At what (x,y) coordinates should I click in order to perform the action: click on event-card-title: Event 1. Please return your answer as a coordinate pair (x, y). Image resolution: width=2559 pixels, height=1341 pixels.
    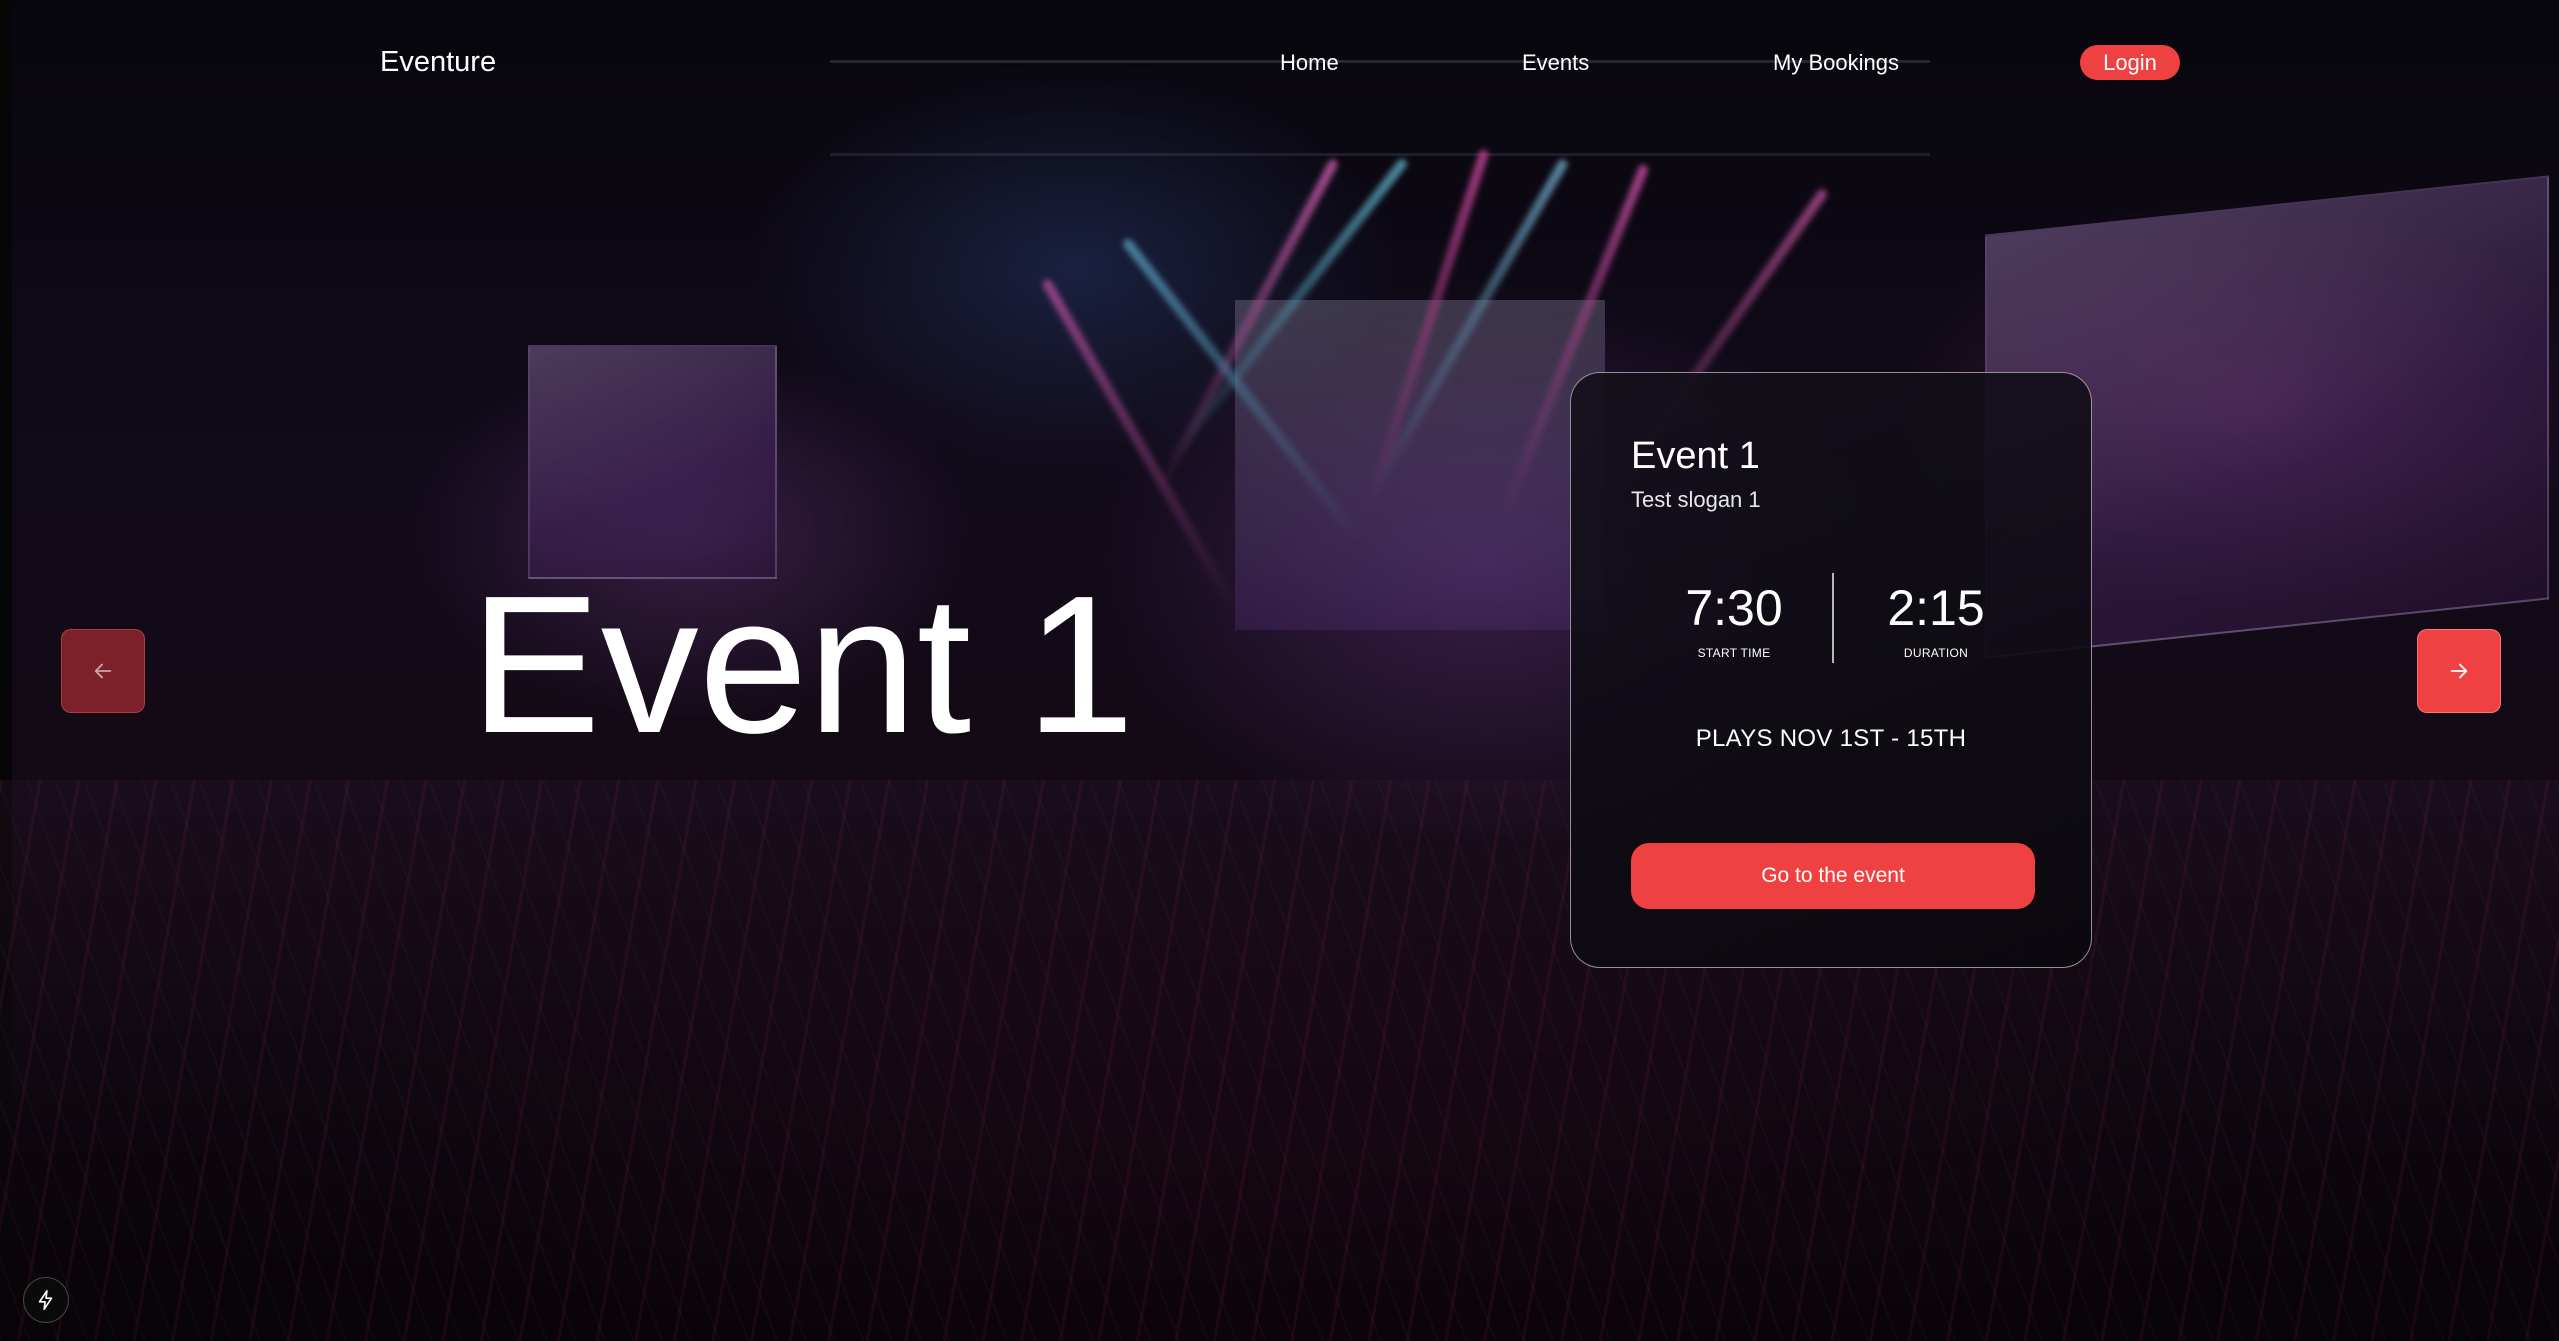
    Looking at the image, I should click on (1695, 456).